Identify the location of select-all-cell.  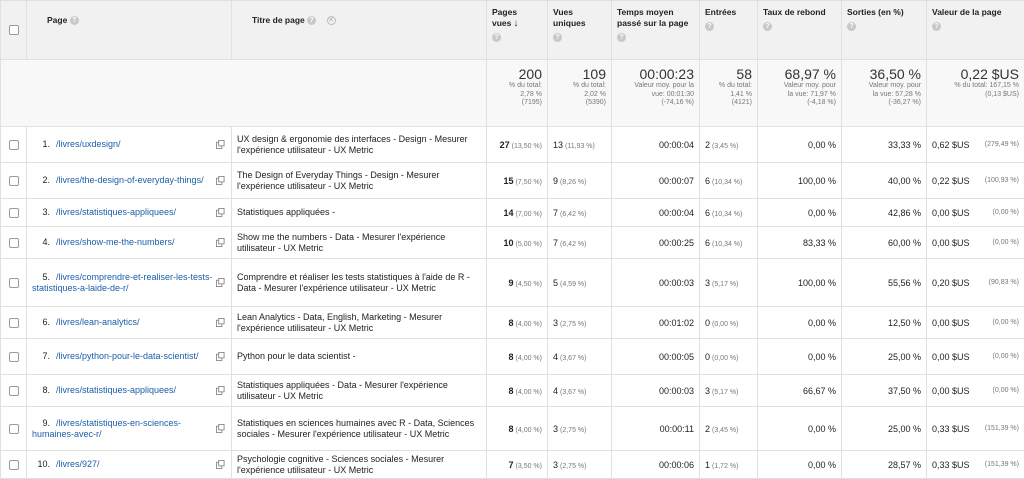
(14, 30).